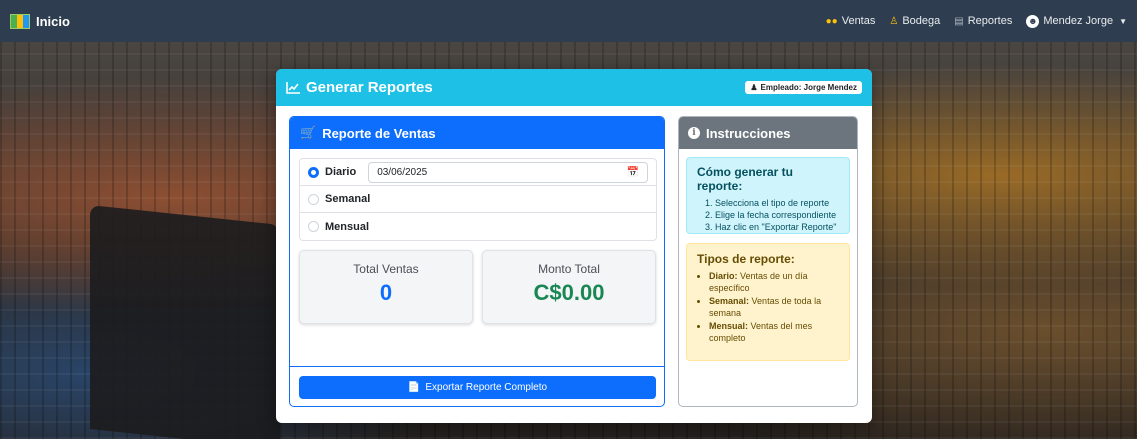  What do you see at coordinates (569, 292) in the screenshot?
I see `total-amount-value: C$0.00` at bounding box center [569, 292].